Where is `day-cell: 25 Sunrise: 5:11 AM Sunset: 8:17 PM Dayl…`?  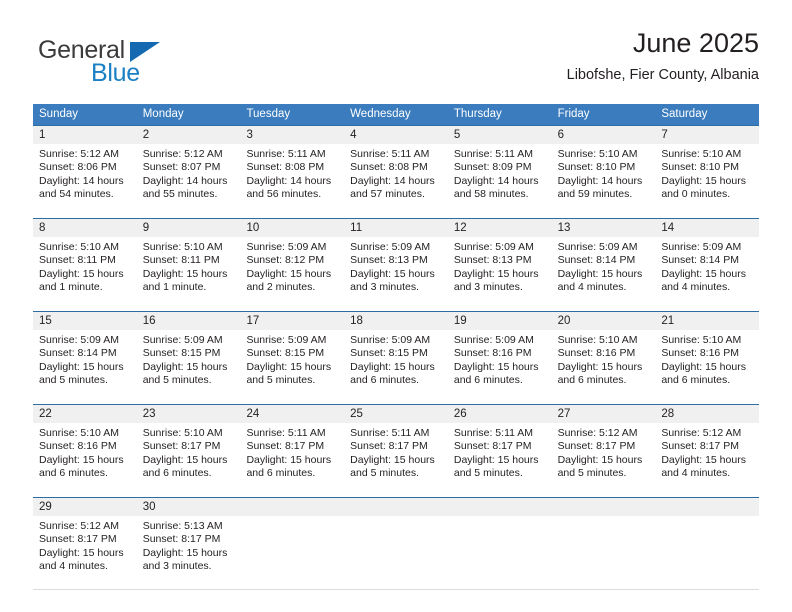 day-cell: 25 Sunrise: 5:11 AM Sunset: 8:17 PM Dayl… is located at coordinates (396, 451).